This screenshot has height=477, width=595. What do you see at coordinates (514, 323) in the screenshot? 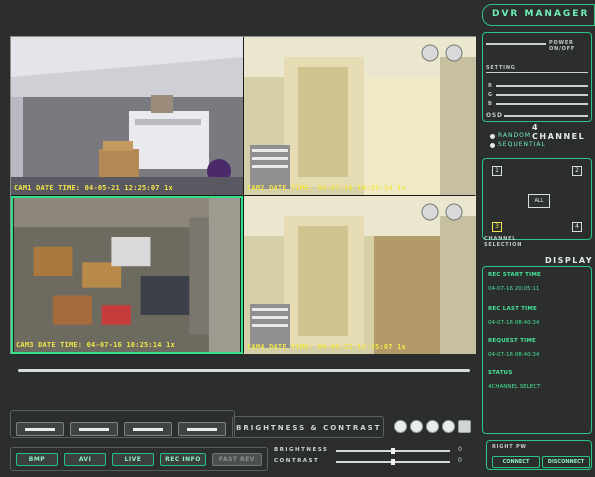
I see `rec-last-value: 04-07-16 08:40:34` at bounding box center [514, 323].